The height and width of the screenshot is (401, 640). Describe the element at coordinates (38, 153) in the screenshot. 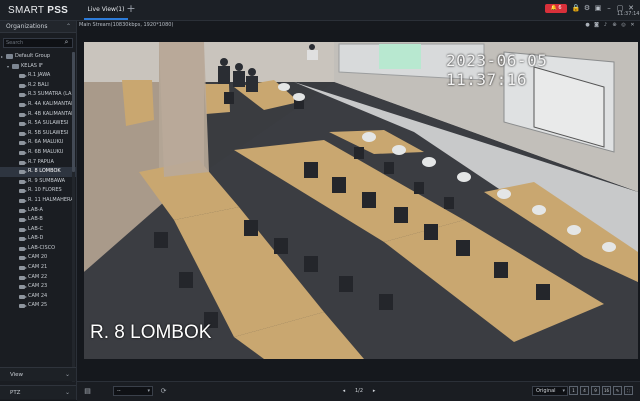

I see `tree-device-item: R. 6B MALUKU` at that location.